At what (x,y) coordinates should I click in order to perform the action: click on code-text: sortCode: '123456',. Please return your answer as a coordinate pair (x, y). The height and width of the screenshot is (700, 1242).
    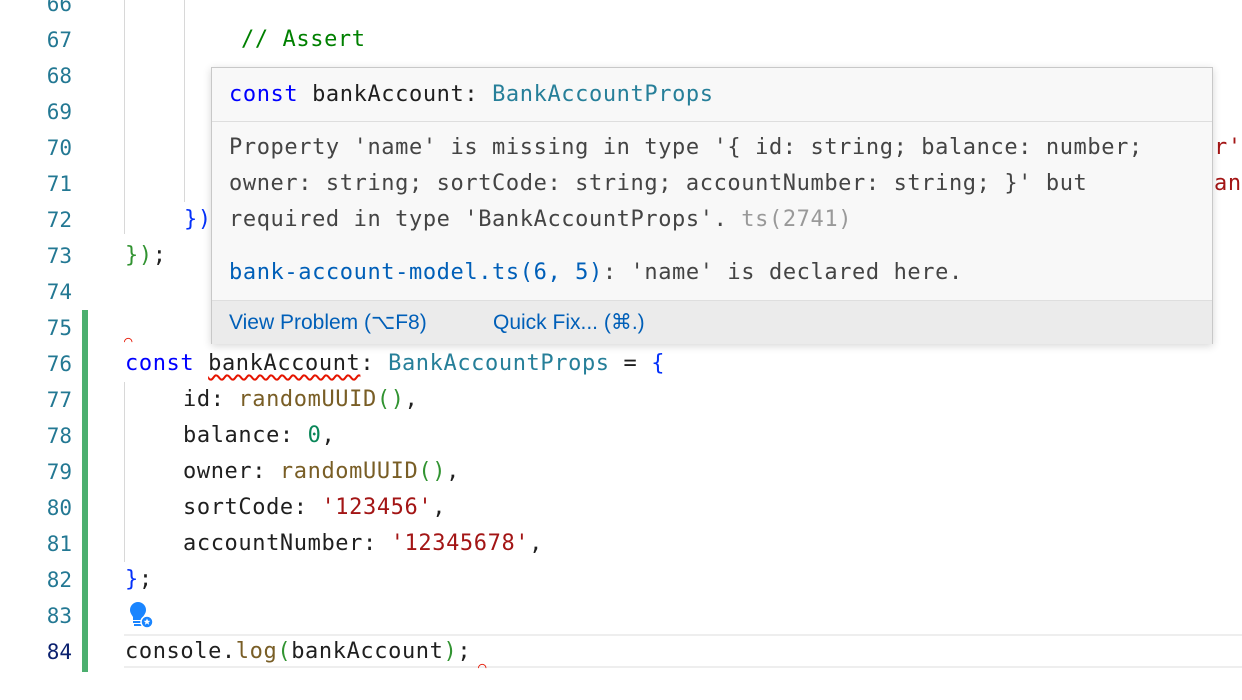
    Looking at the image, I should click on (314, 508).